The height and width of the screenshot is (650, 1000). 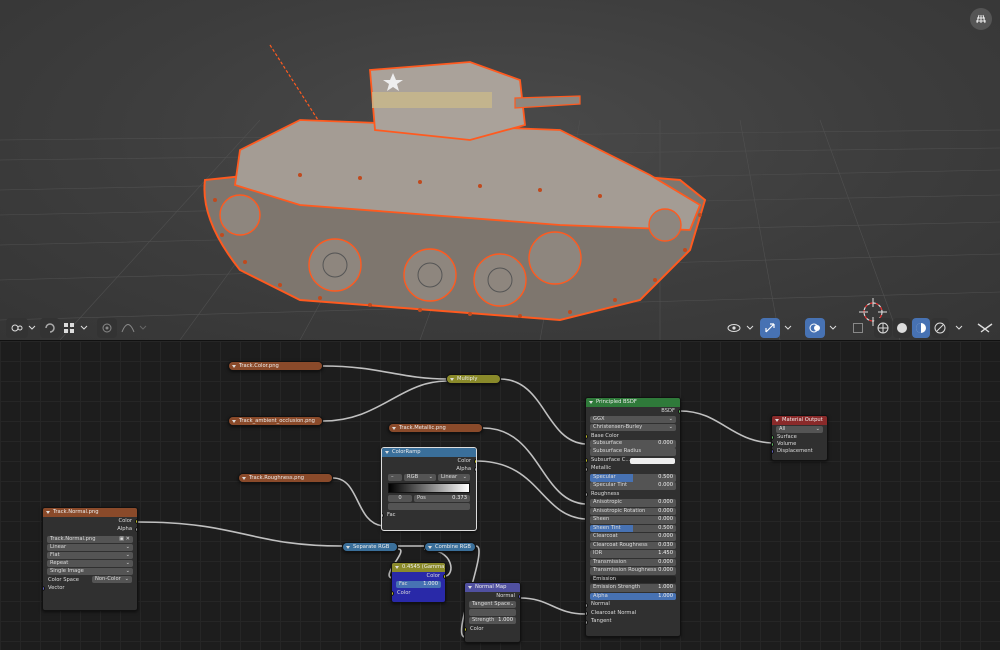 I want to click on material-shading-icon, so click(x=921, y=328).